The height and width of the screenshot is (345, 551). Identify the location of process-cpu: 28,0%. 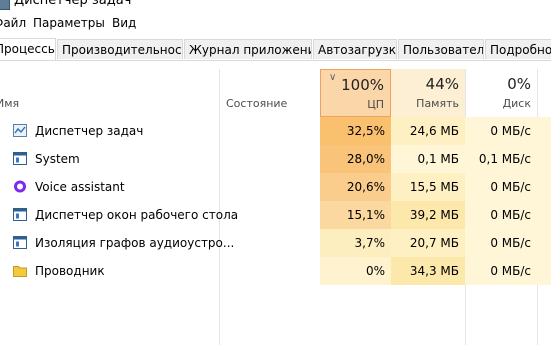
(355, 159).